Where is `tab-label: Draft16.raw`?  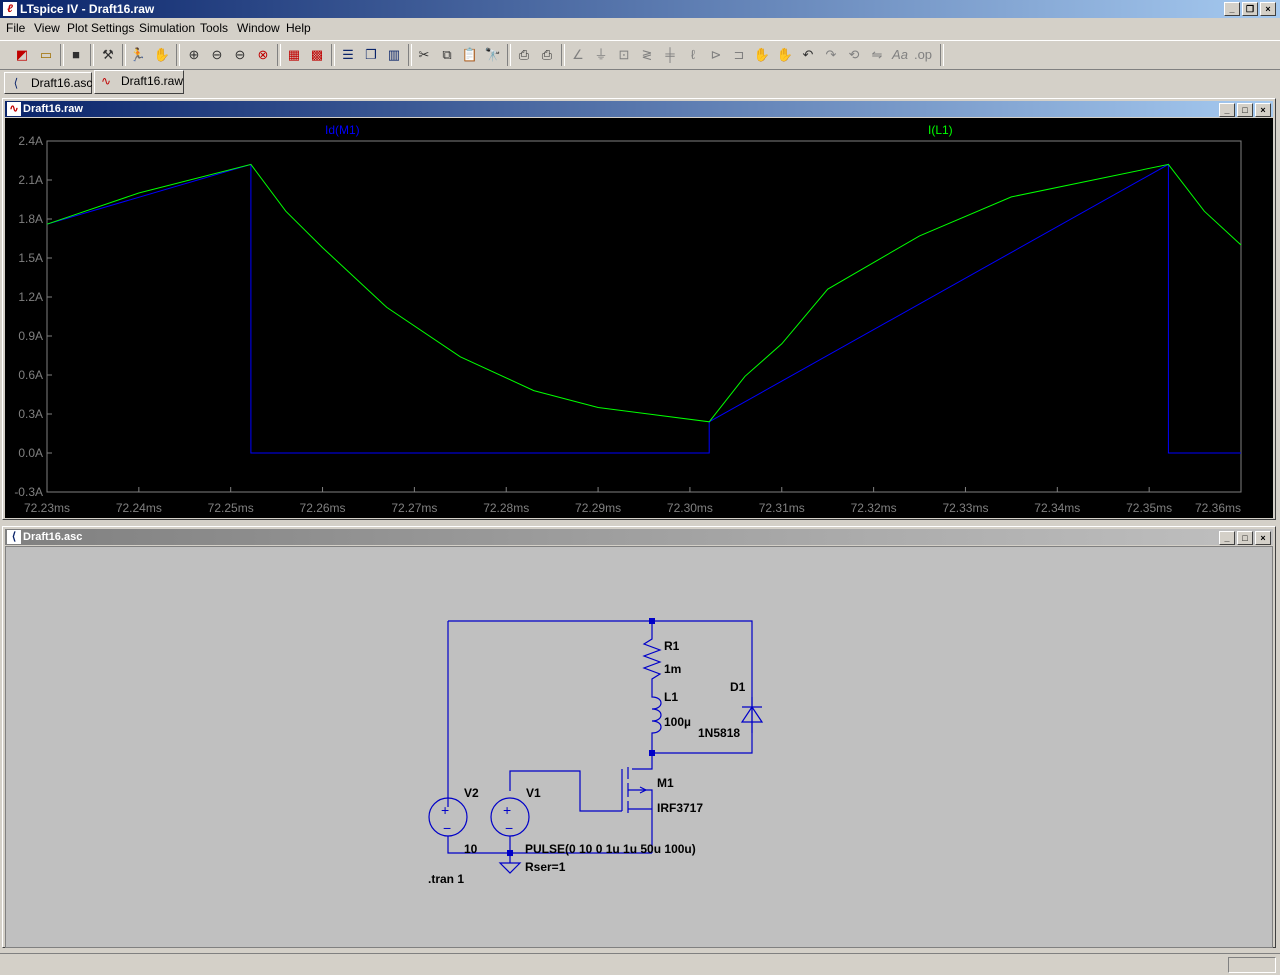 tab-label: Draft16.raw is located at coordinates (152, 81).